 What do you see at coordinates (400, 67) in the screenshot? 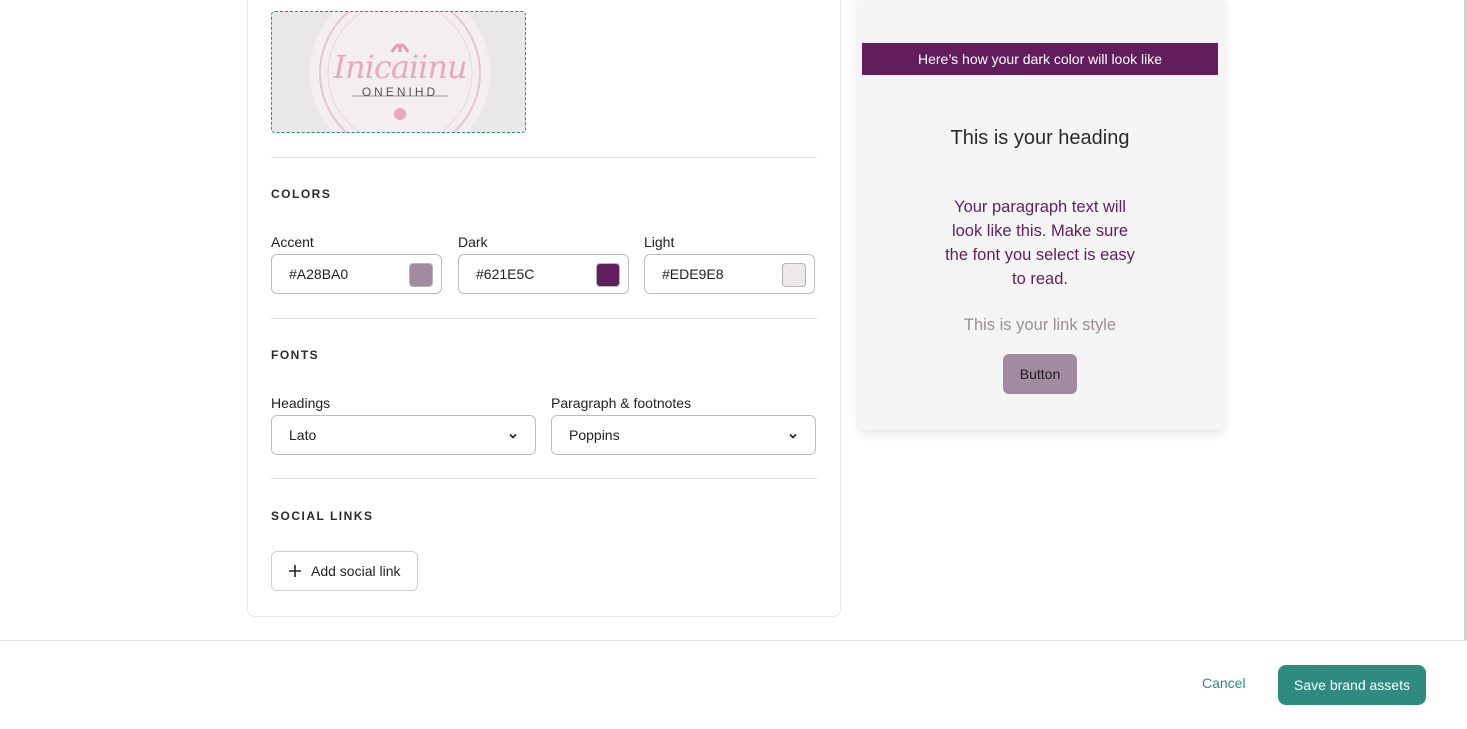
I see `logo-script-text: Inicaiinu` at bounding box center [400, 67].